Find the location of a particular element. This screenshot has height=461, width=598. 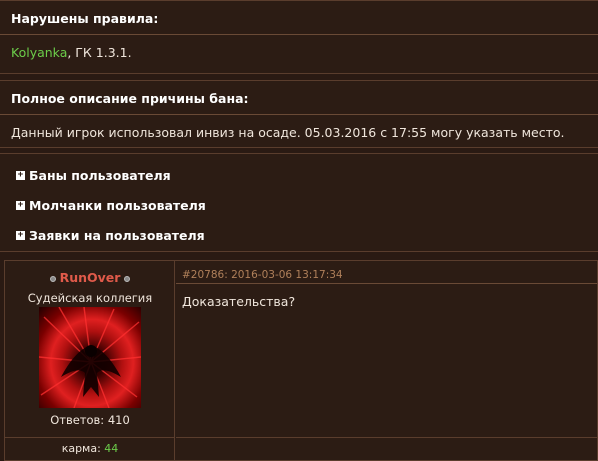

karma-row: карма: 44 is located at coordinates (90, 448).